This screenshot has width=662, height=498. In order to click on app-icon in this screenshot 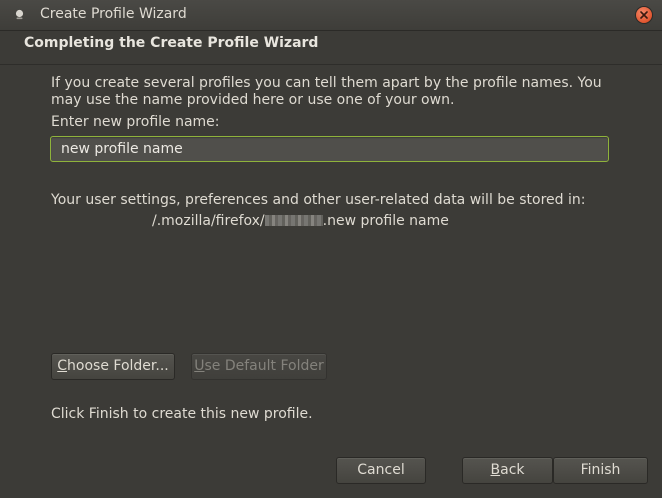, I will do `click(19, 14)`.